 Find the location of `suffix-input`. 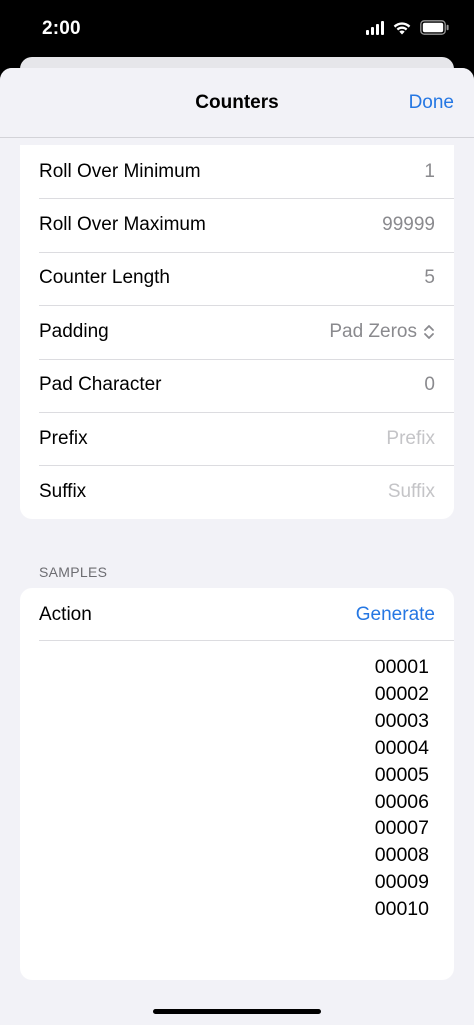

suffix-input is located at coordinates (355, 492).